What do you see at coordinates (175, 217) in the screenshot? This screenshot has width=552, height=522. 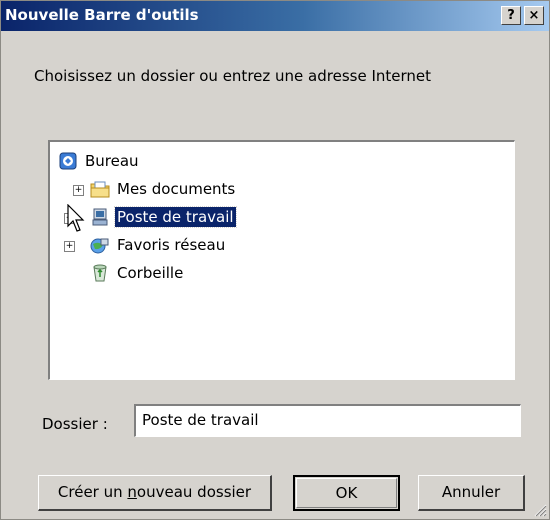 I see `tree-item-label: Poste de travail` at bounding box center [175, 217].